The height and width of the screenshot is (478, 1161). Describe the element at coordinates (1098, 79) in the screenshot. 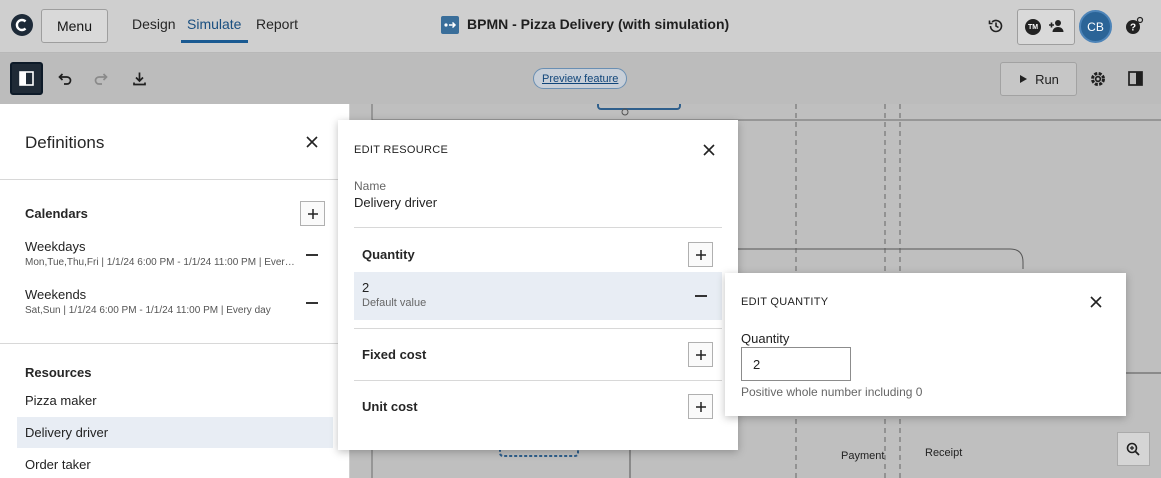

I see `gear-icon` at that location.